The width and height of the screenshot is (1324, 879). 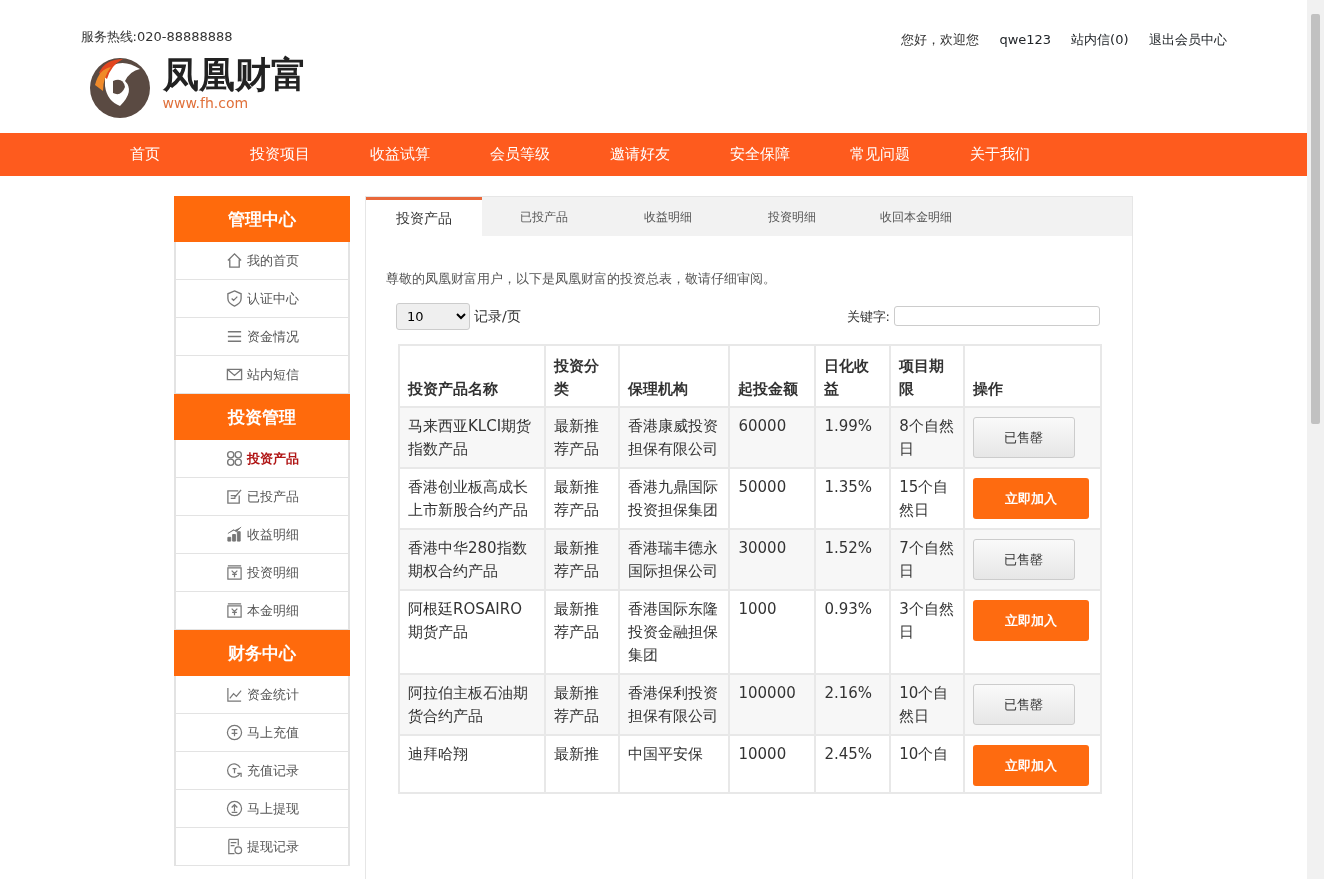 I want to click on sidebar-item: 收益明细, so click(x=262, y=535).